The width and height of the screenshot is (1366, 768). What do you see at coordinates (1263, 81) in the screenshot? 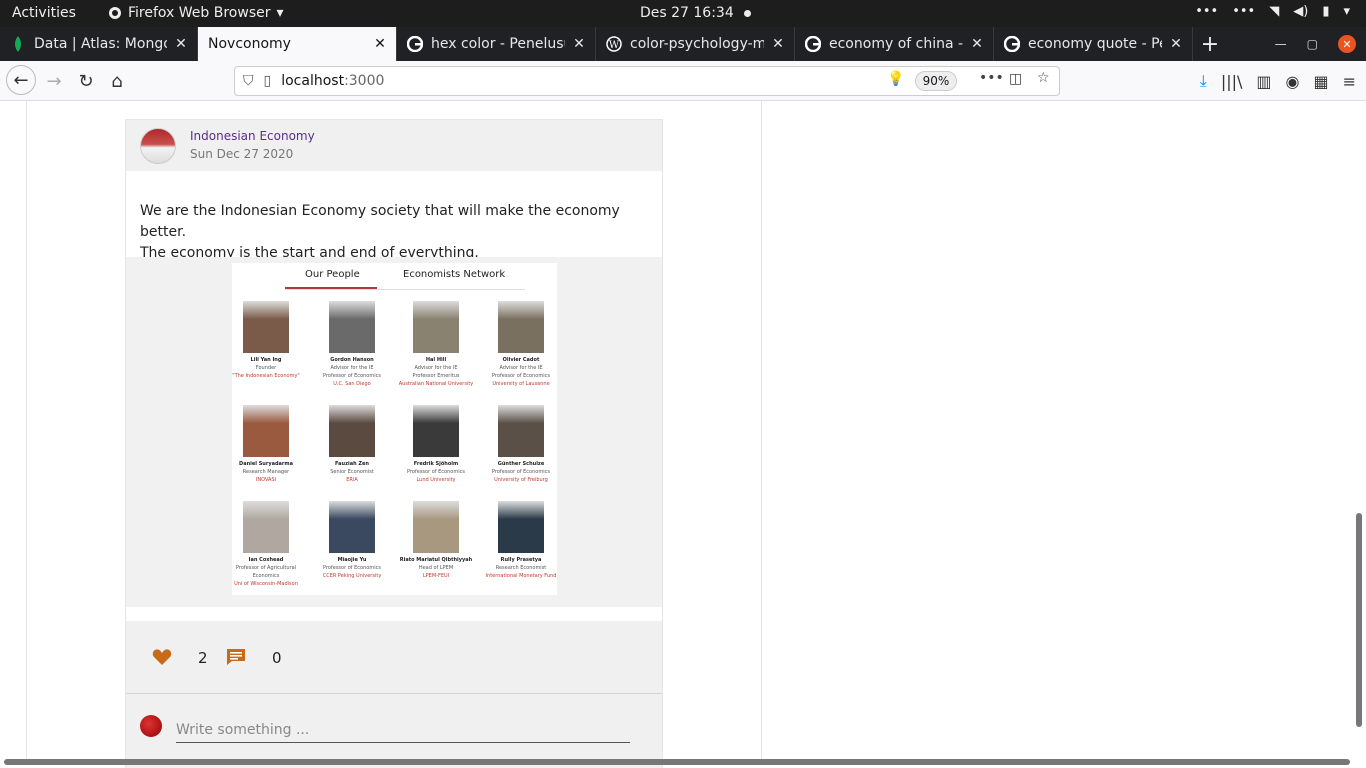
I see `sidebar-icon: ▥` at bounding box center [1263, 81].